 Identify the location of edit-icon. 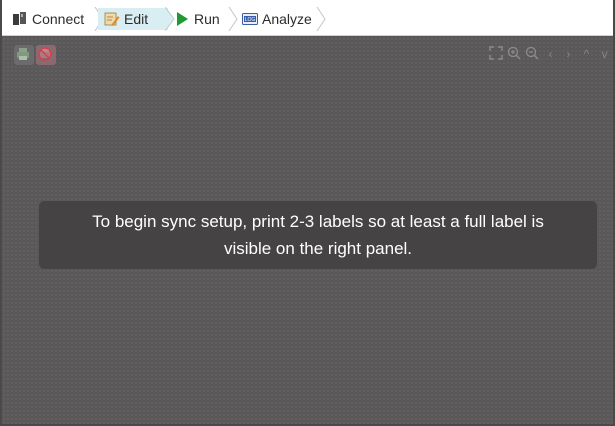
(112, 19).